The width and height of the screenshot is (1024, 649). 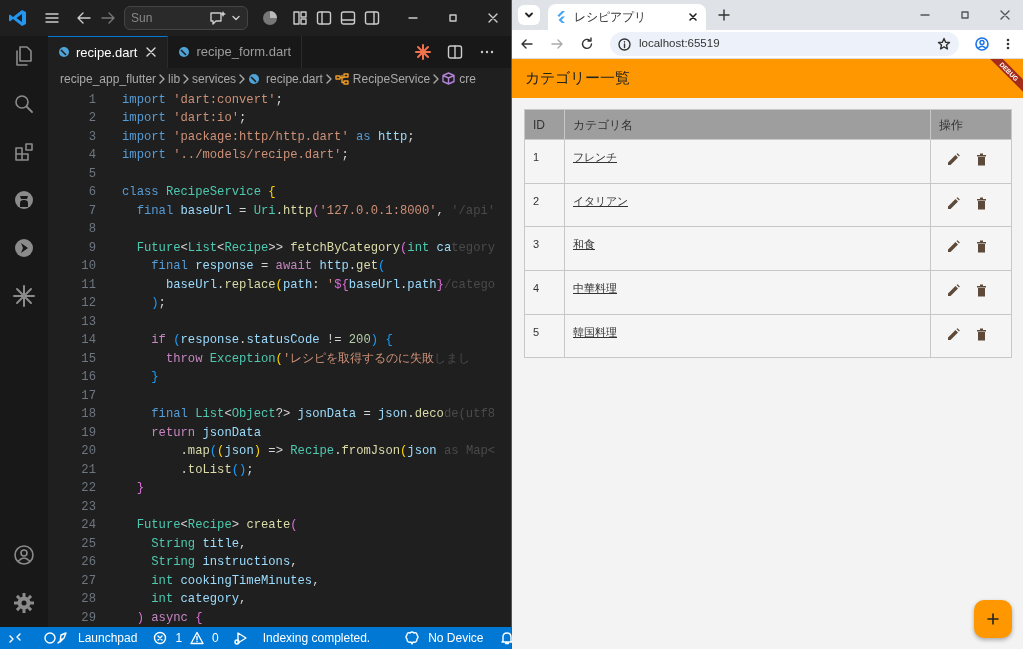 I want to click on new-tab-icon, so click(x=724, y=15).